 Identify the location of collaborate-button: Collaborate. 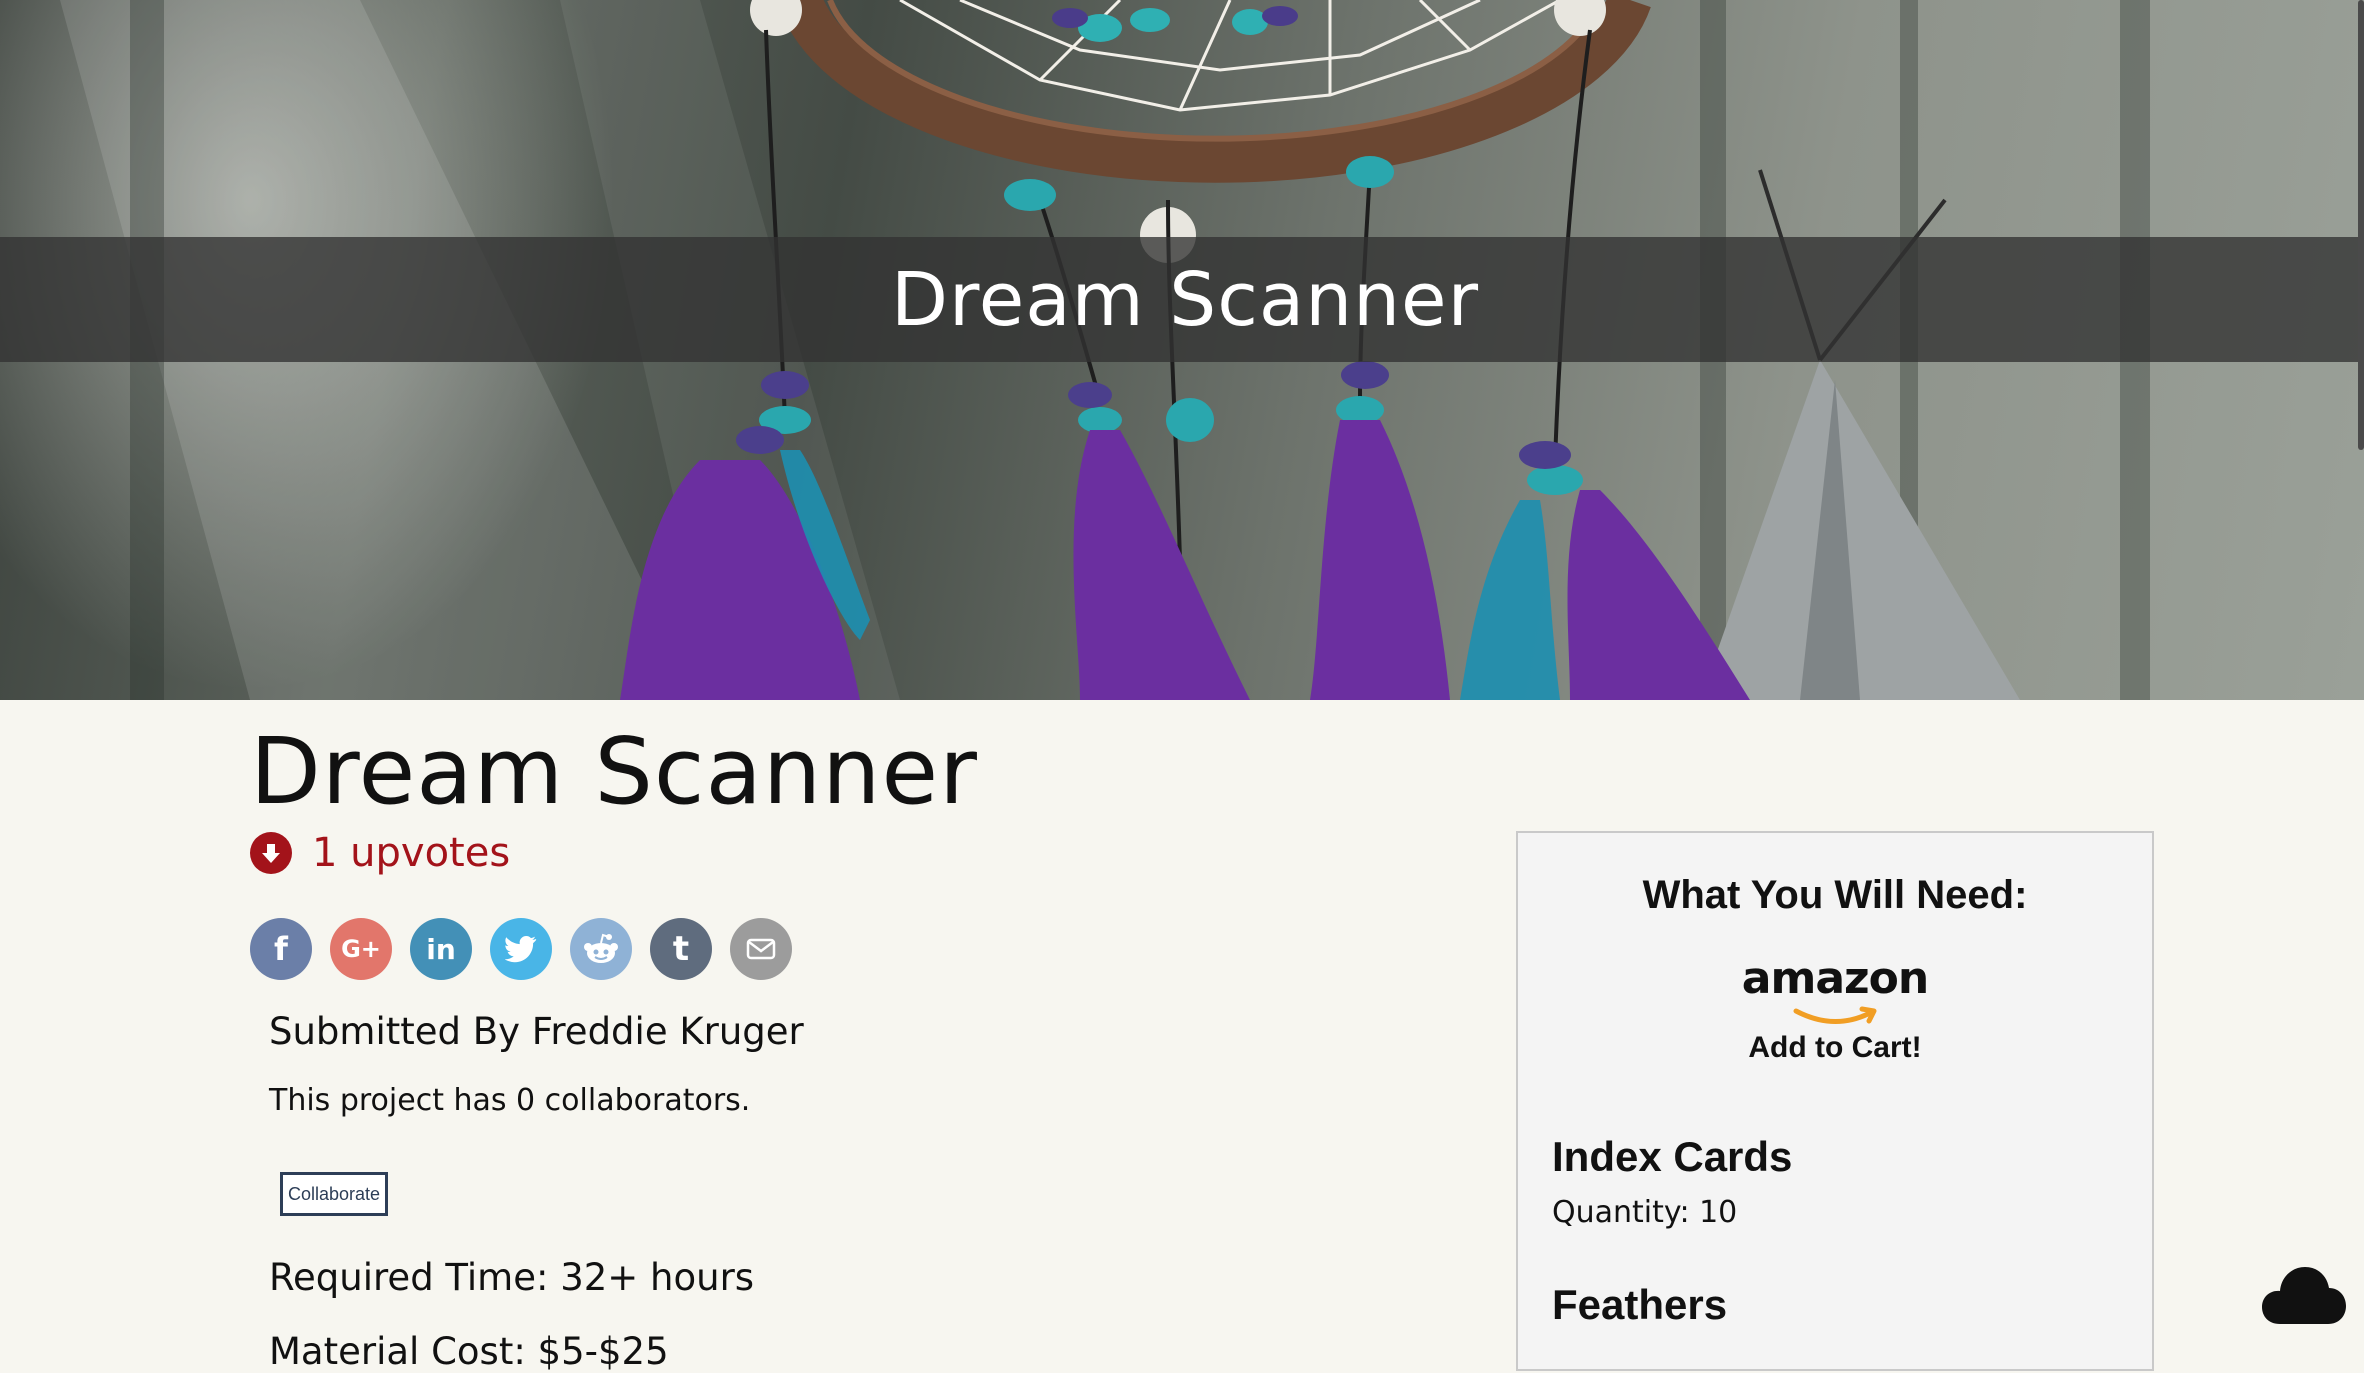
(334, 1194).